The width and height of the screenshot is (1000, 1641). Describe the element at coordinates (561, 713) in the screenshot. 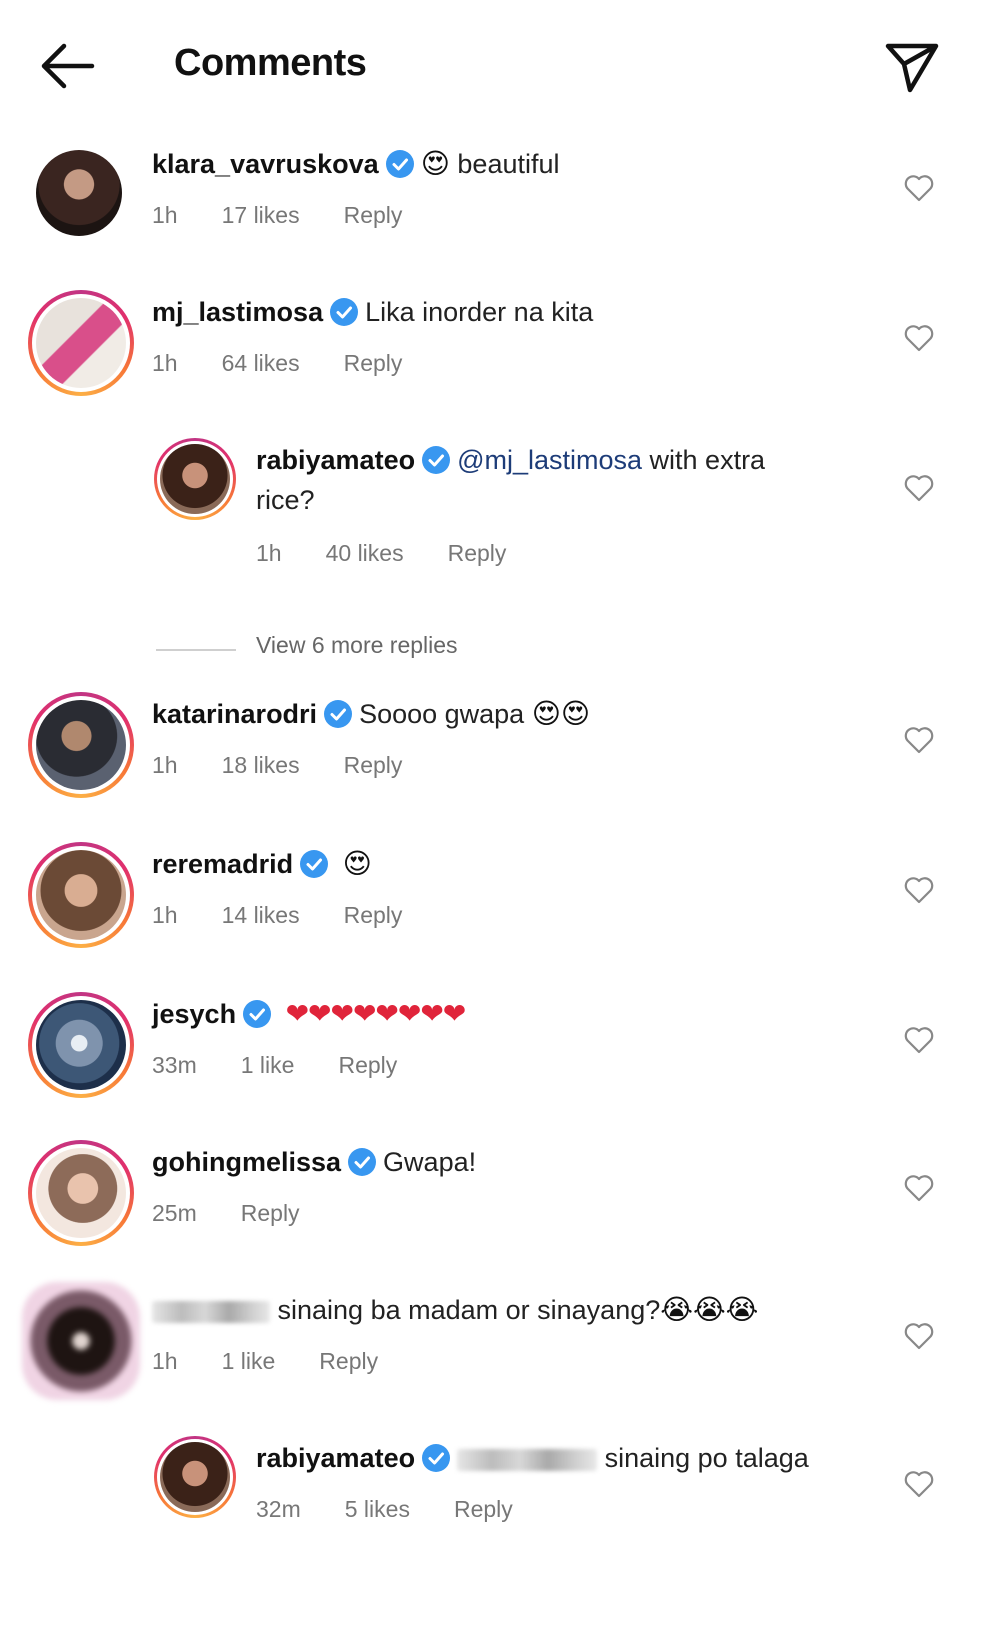

I see `heart-eyes-emoji: 😍😍` at that location.